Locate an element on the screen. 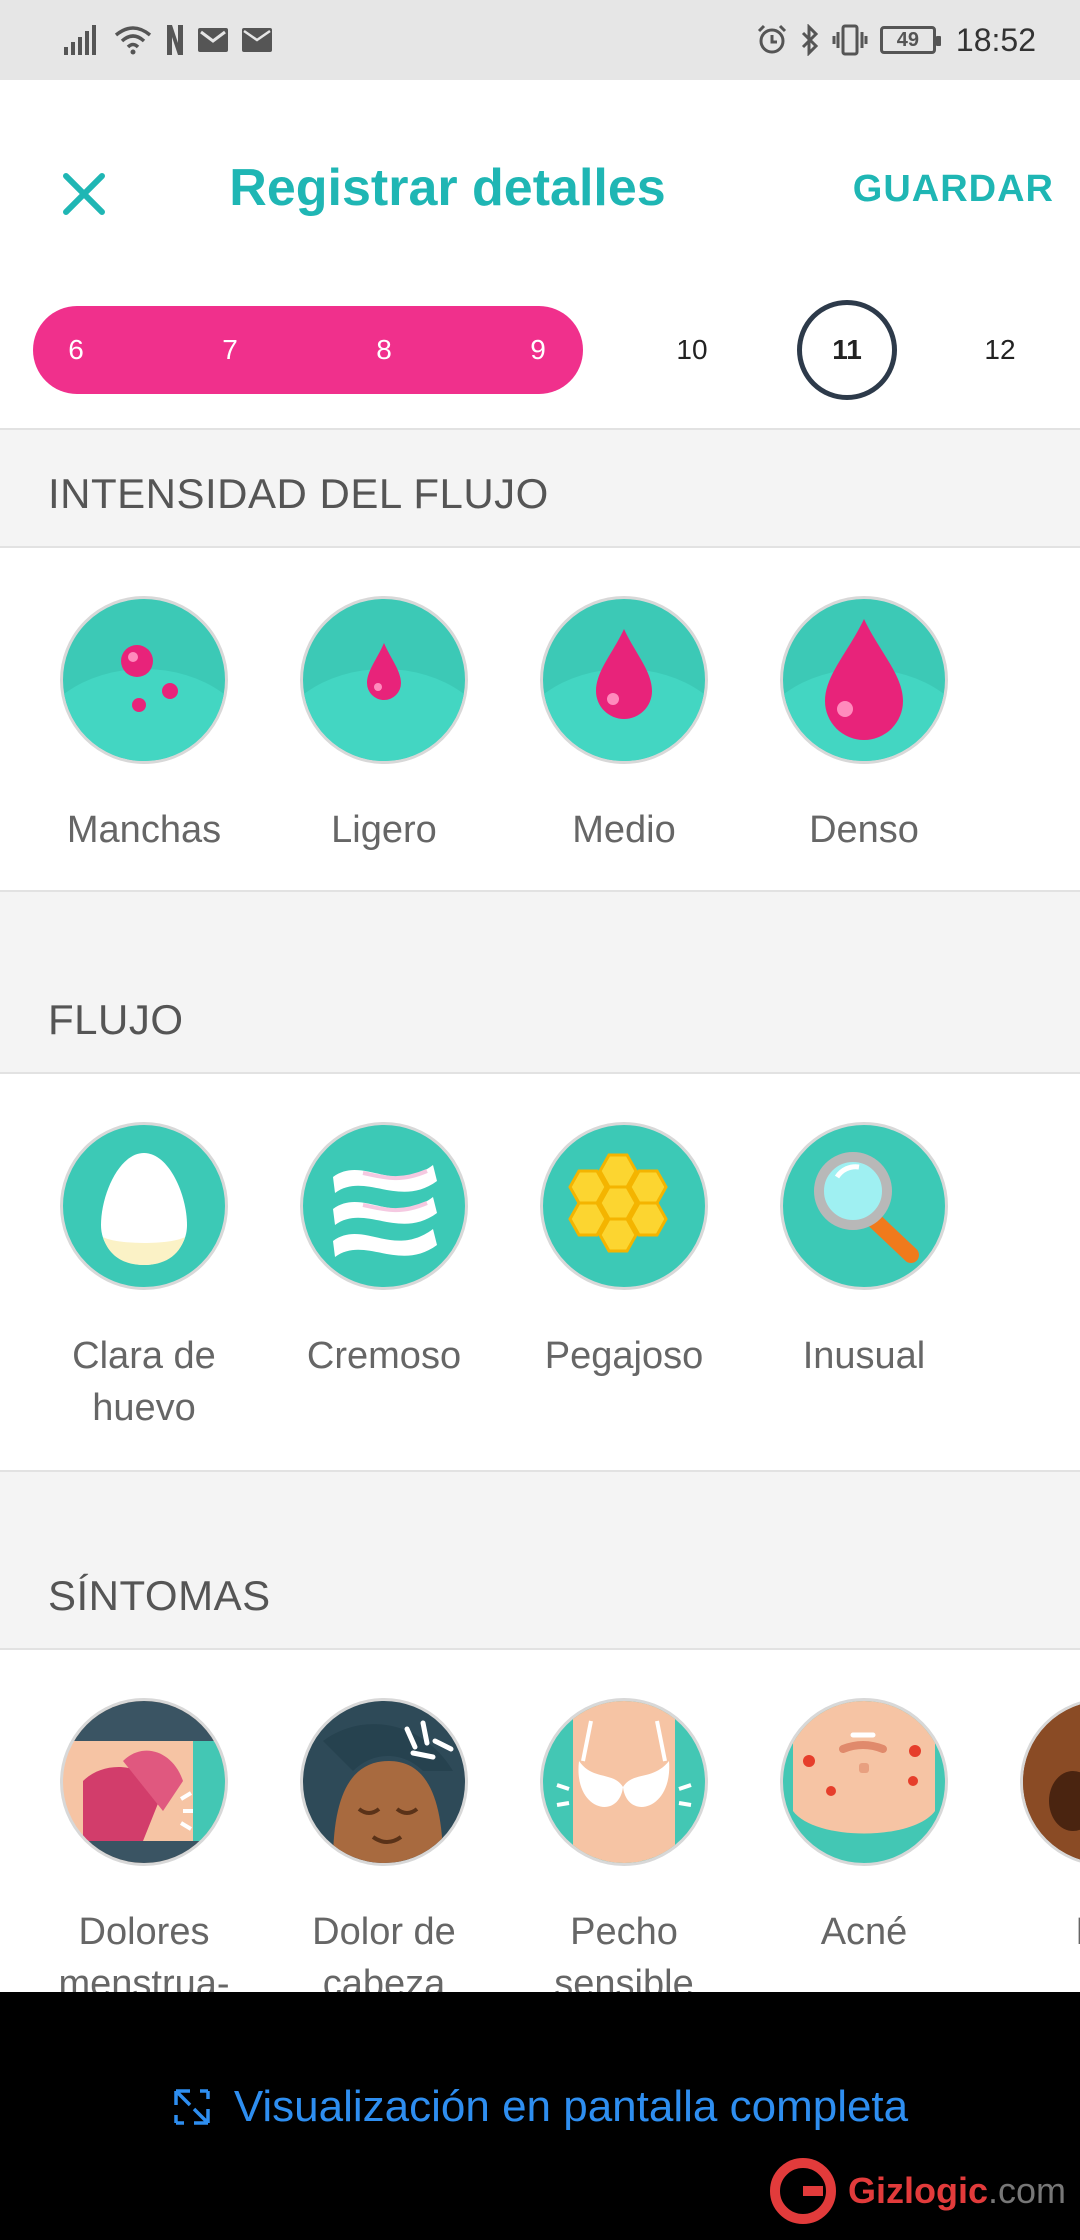 The width and height of the screenshot is (1080, 2240). gmail-icon is located at coordinates (213, 40).